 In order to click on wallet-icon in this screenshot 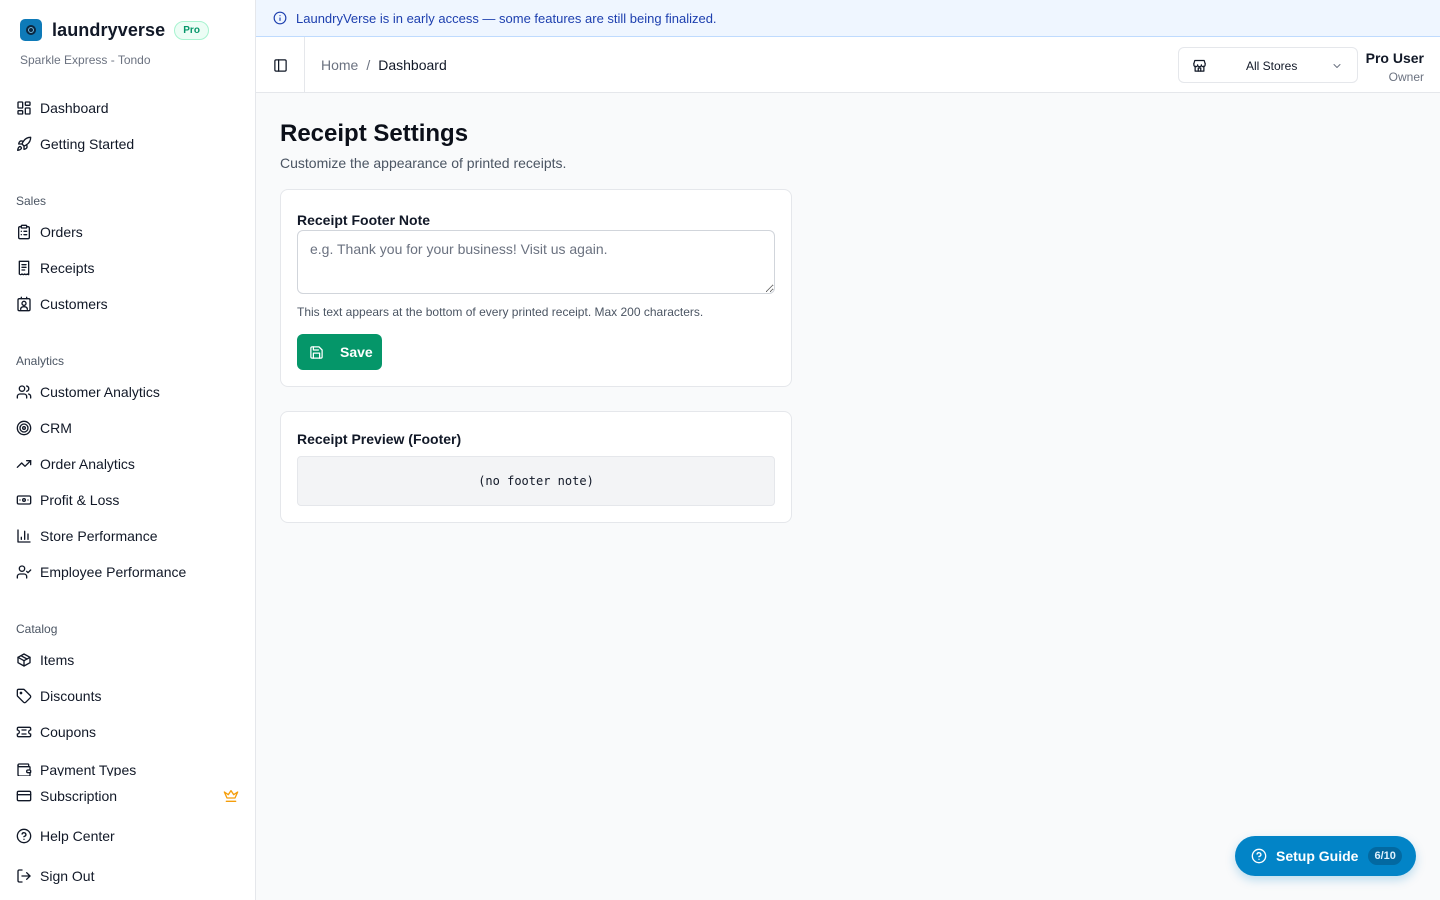, I will do `click(24, 769)`.